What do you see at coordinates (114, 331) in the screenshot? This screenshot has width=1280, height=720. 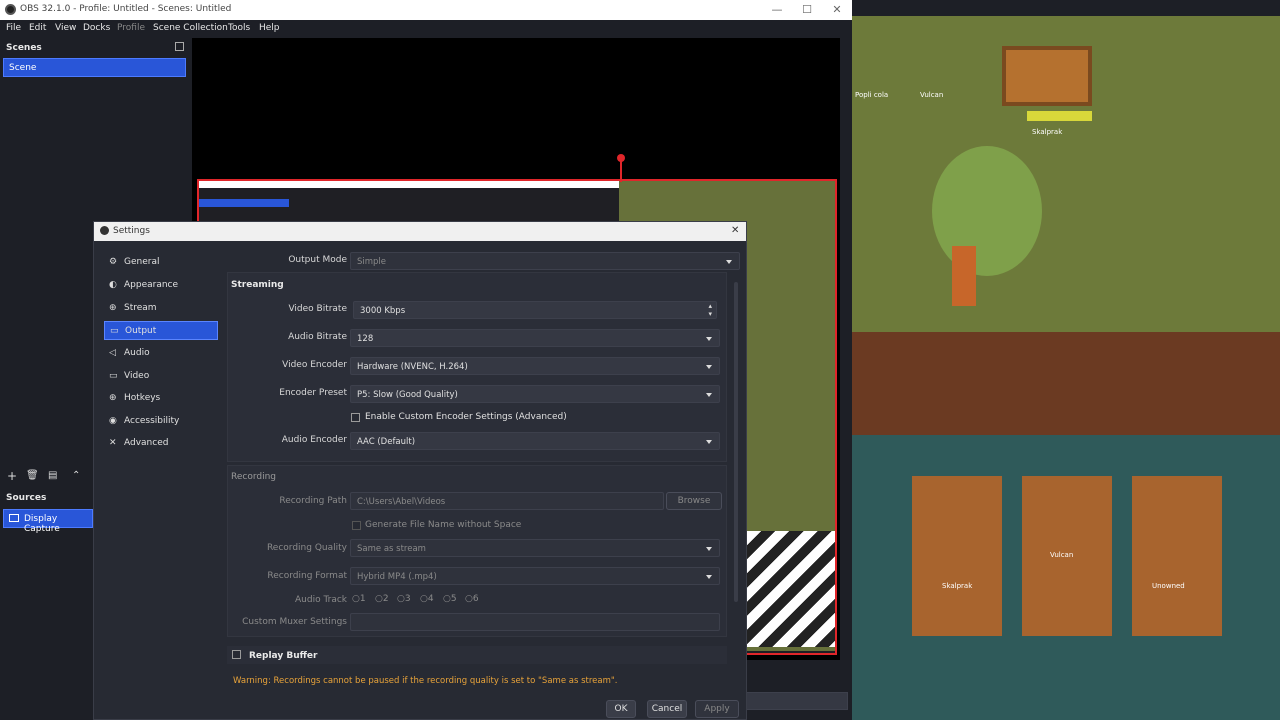 I see `output-icon: ▭` at bounding box center [114, 331].